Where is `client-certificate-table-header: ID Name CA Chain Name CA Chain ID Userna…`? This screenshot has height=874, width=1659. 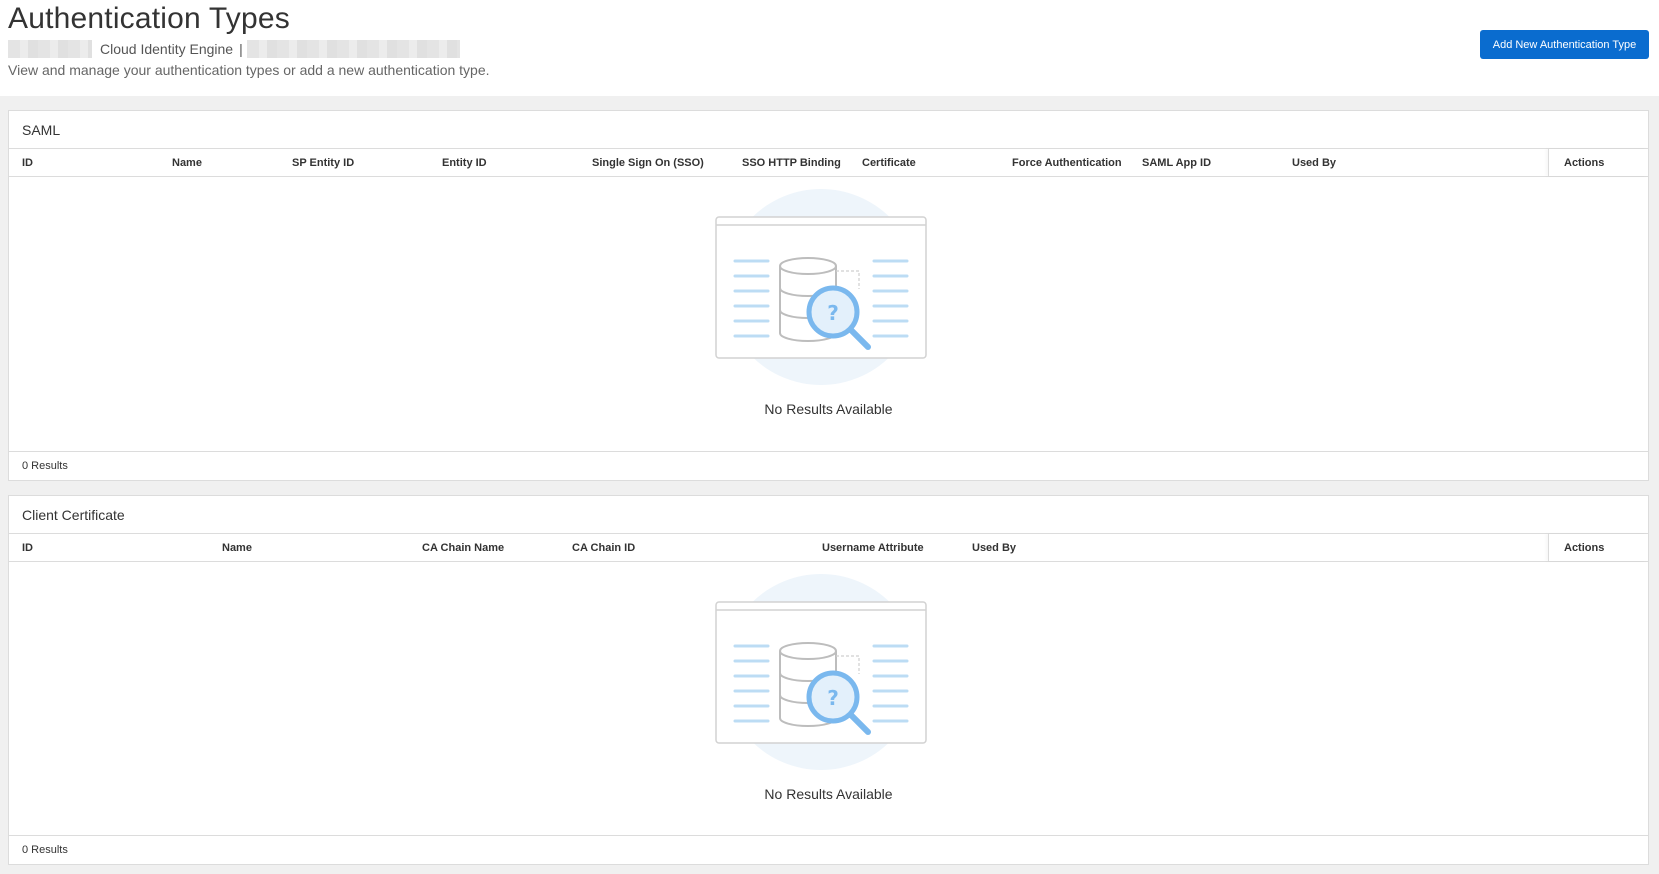 client-certificate-table-header: ID Name CA Chain Name CA Chain ID Userna… is located at coordinates (828, 548).